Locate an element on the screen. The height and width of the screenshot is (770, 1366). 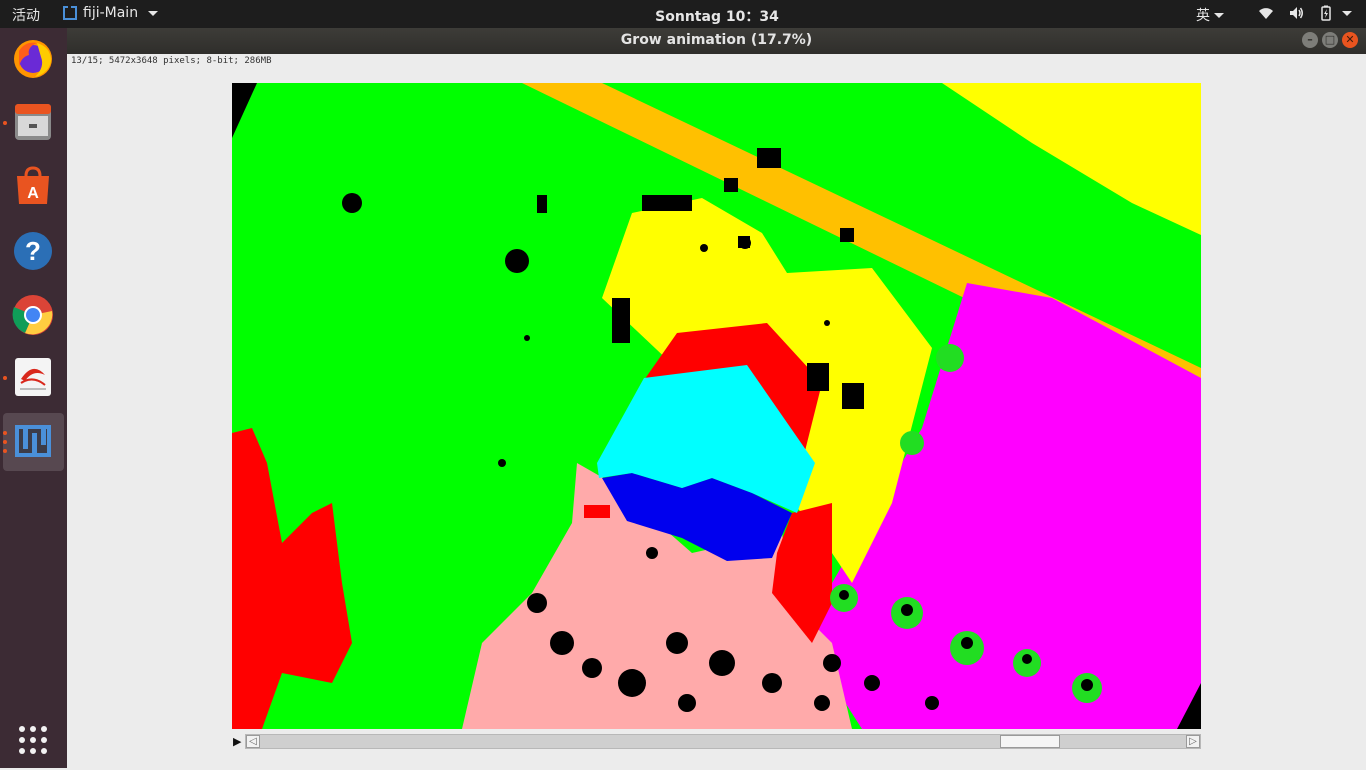
dock-item-fiji is located at coordinates (33, 442).